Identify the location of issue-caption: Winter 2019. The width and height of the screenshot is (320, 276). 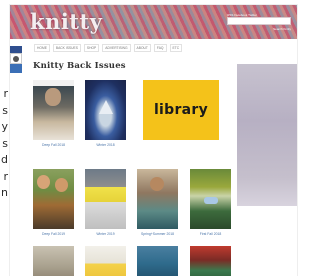
(105, 234).